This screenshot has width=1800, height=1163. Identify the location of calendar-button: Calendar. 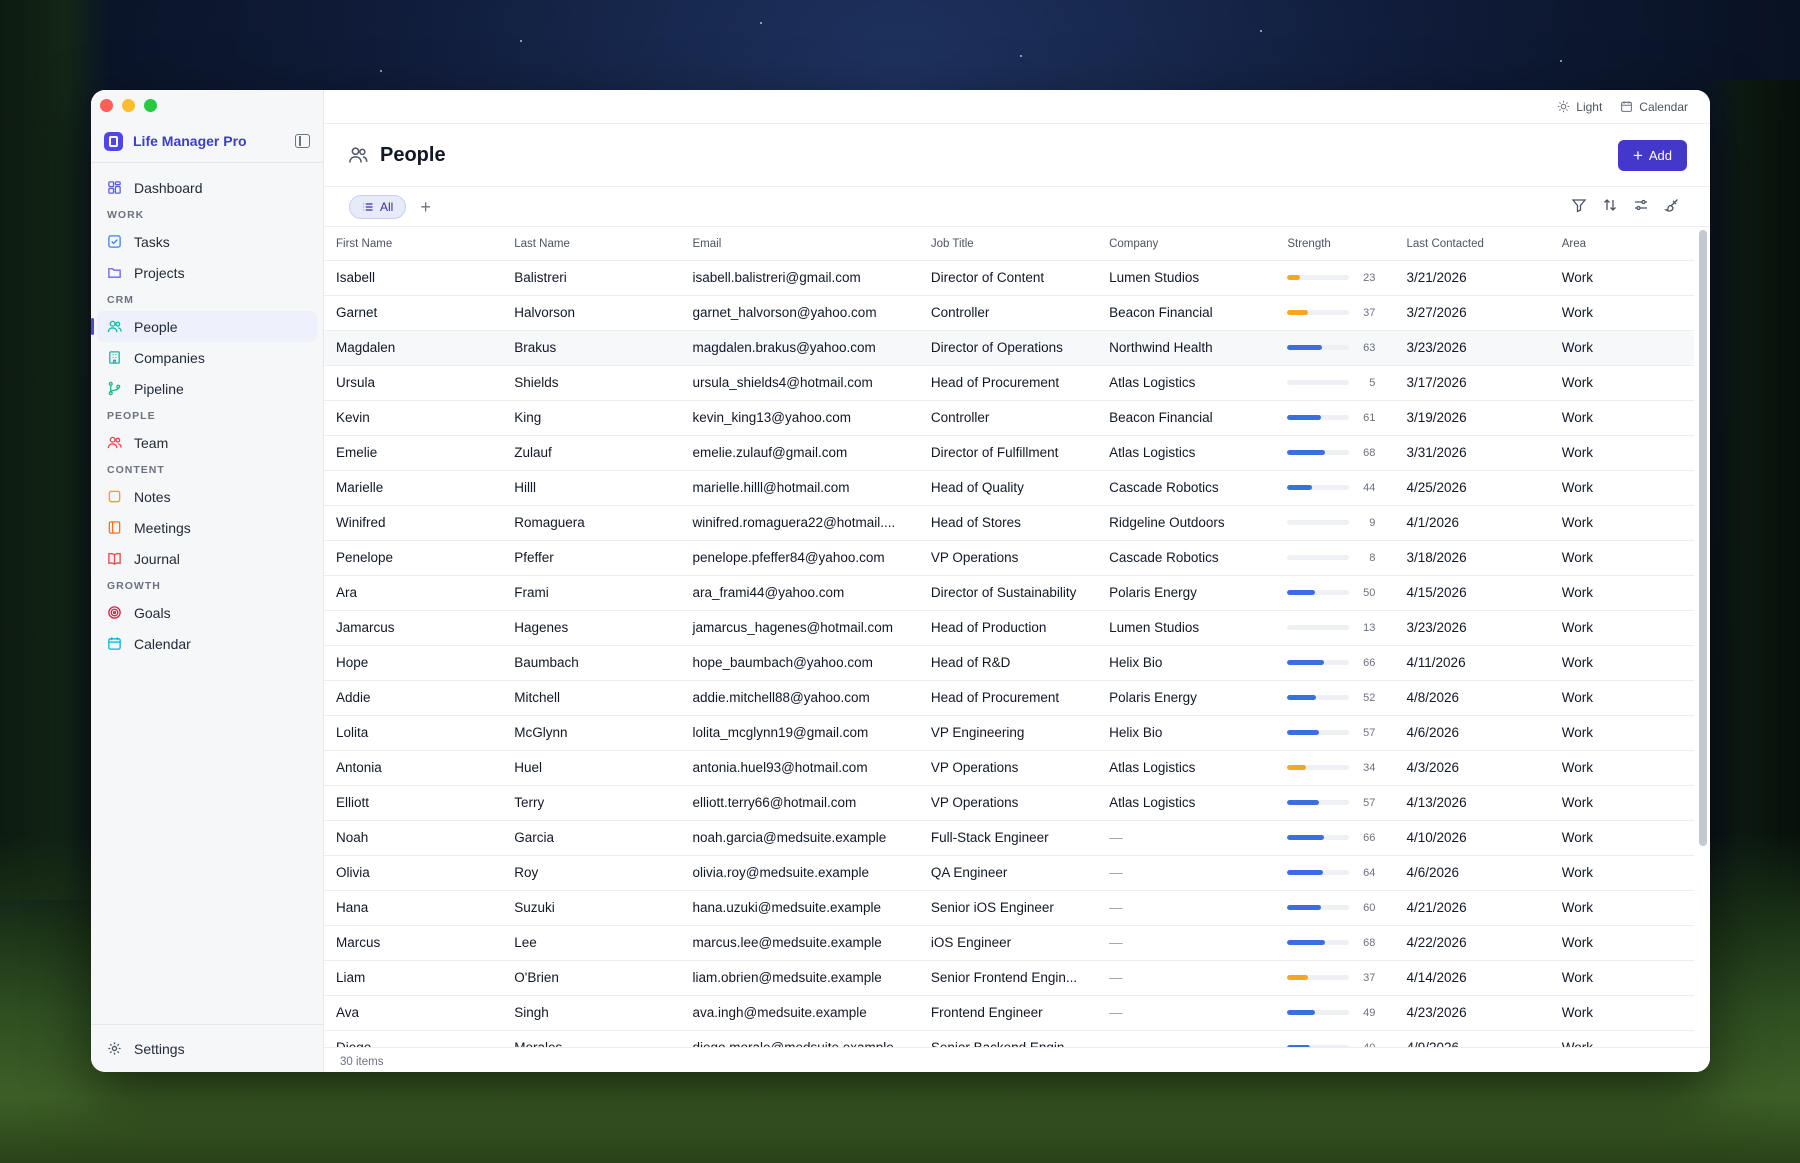
(1654, 107).